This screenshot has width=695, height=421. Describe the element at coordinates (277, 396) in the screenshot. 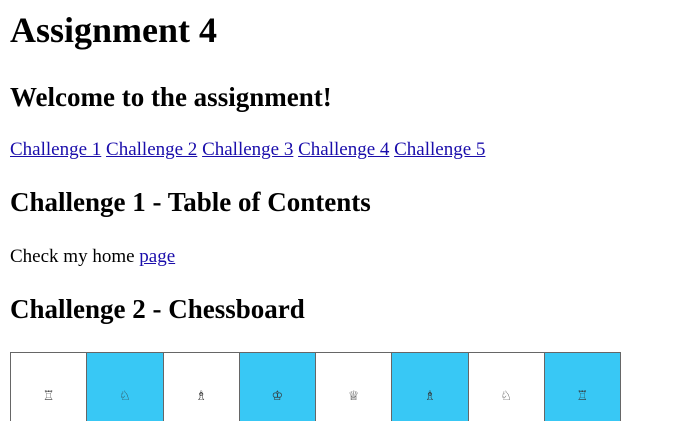

I see `king-icon: ♔` at that location.